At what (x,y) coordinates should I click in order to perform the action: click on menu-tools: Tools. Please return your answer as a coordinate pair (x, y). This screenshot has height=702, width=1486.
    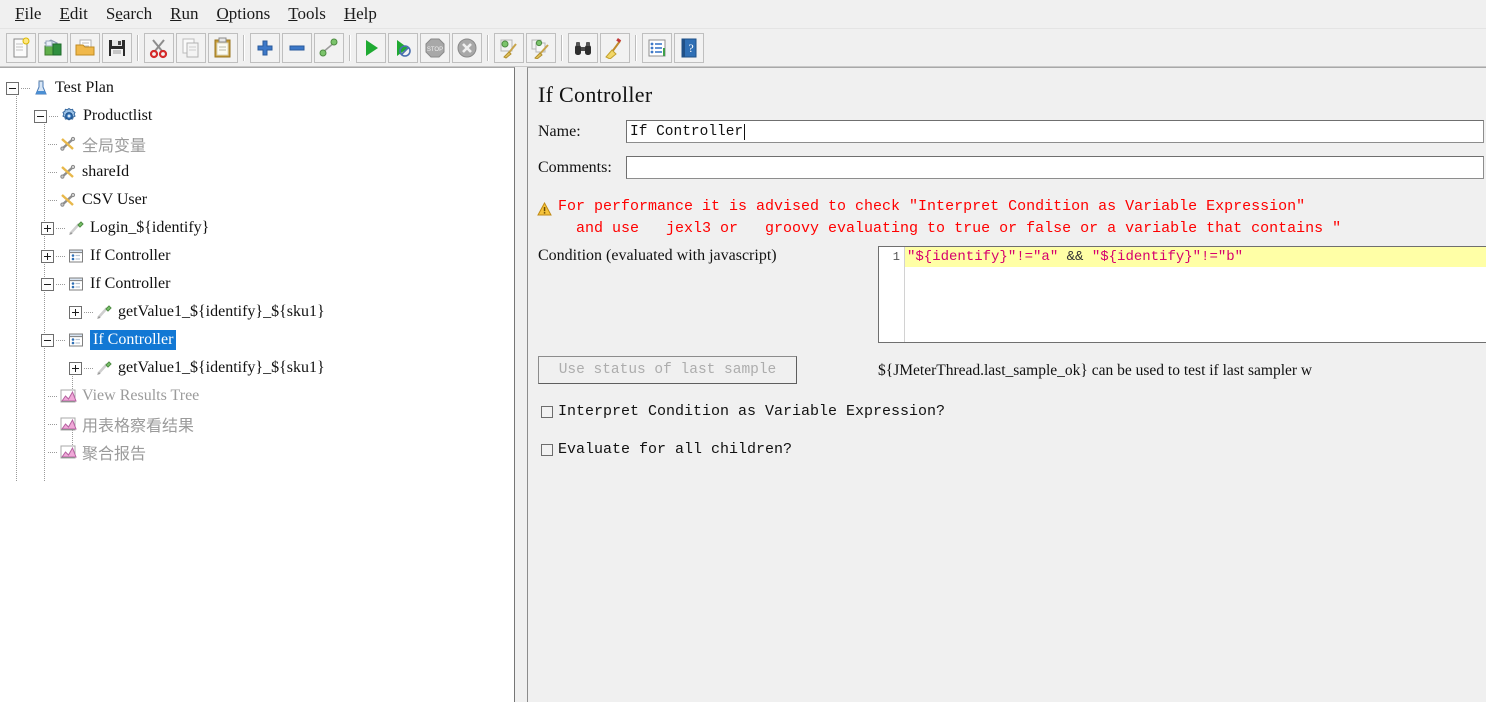
    Looking at the image, I should click on (307, 14).